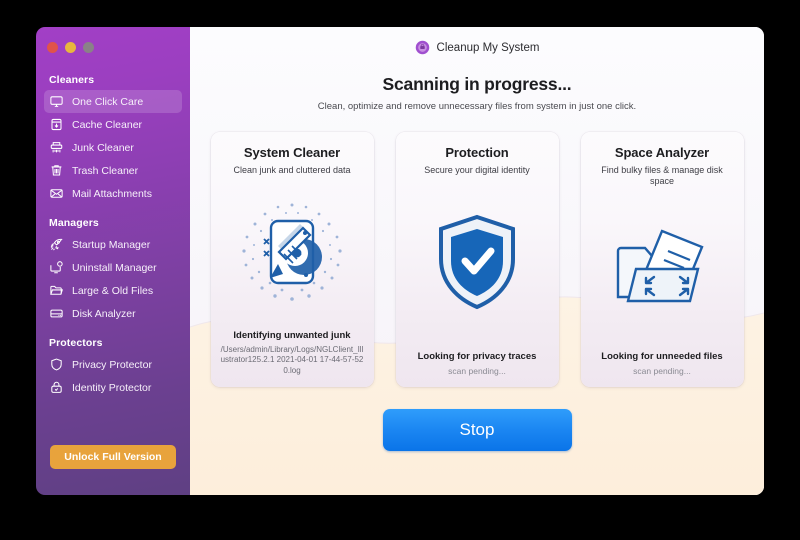  I want to click on sidebar-item-label: Junk Cleaner, so click(103, 147).